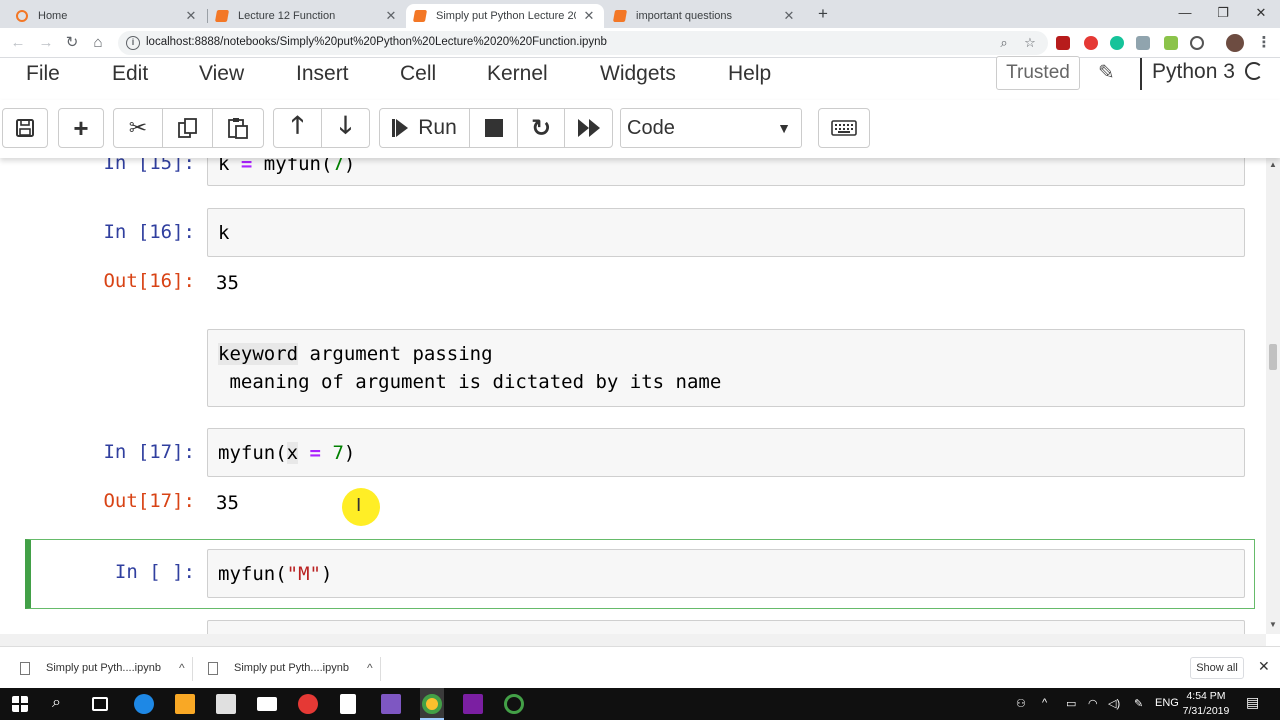  Describe the element at coordinates (823, 14) in the screenshot. I see `new-tab-plus-icon: +` at that location.